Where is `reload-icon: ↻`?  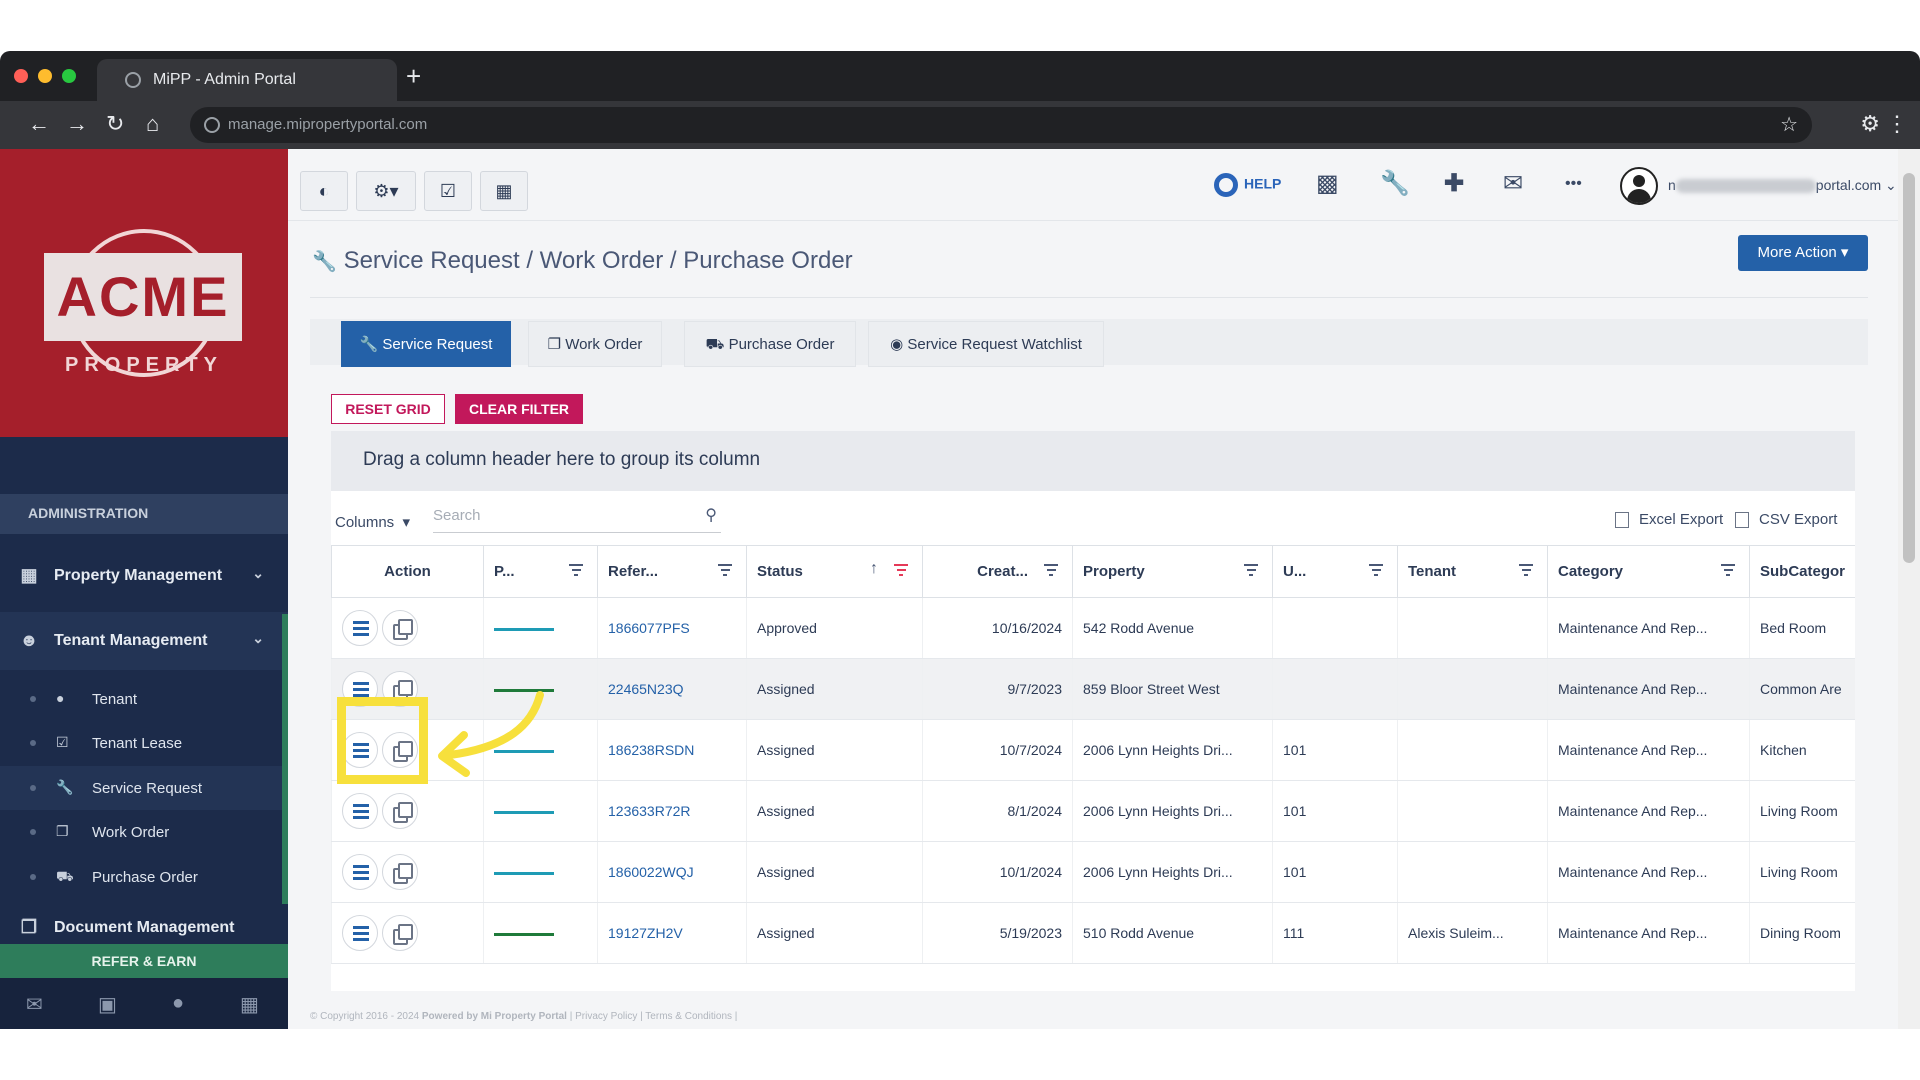
reload-icon: ↻ is located at coordinates (115, 124).